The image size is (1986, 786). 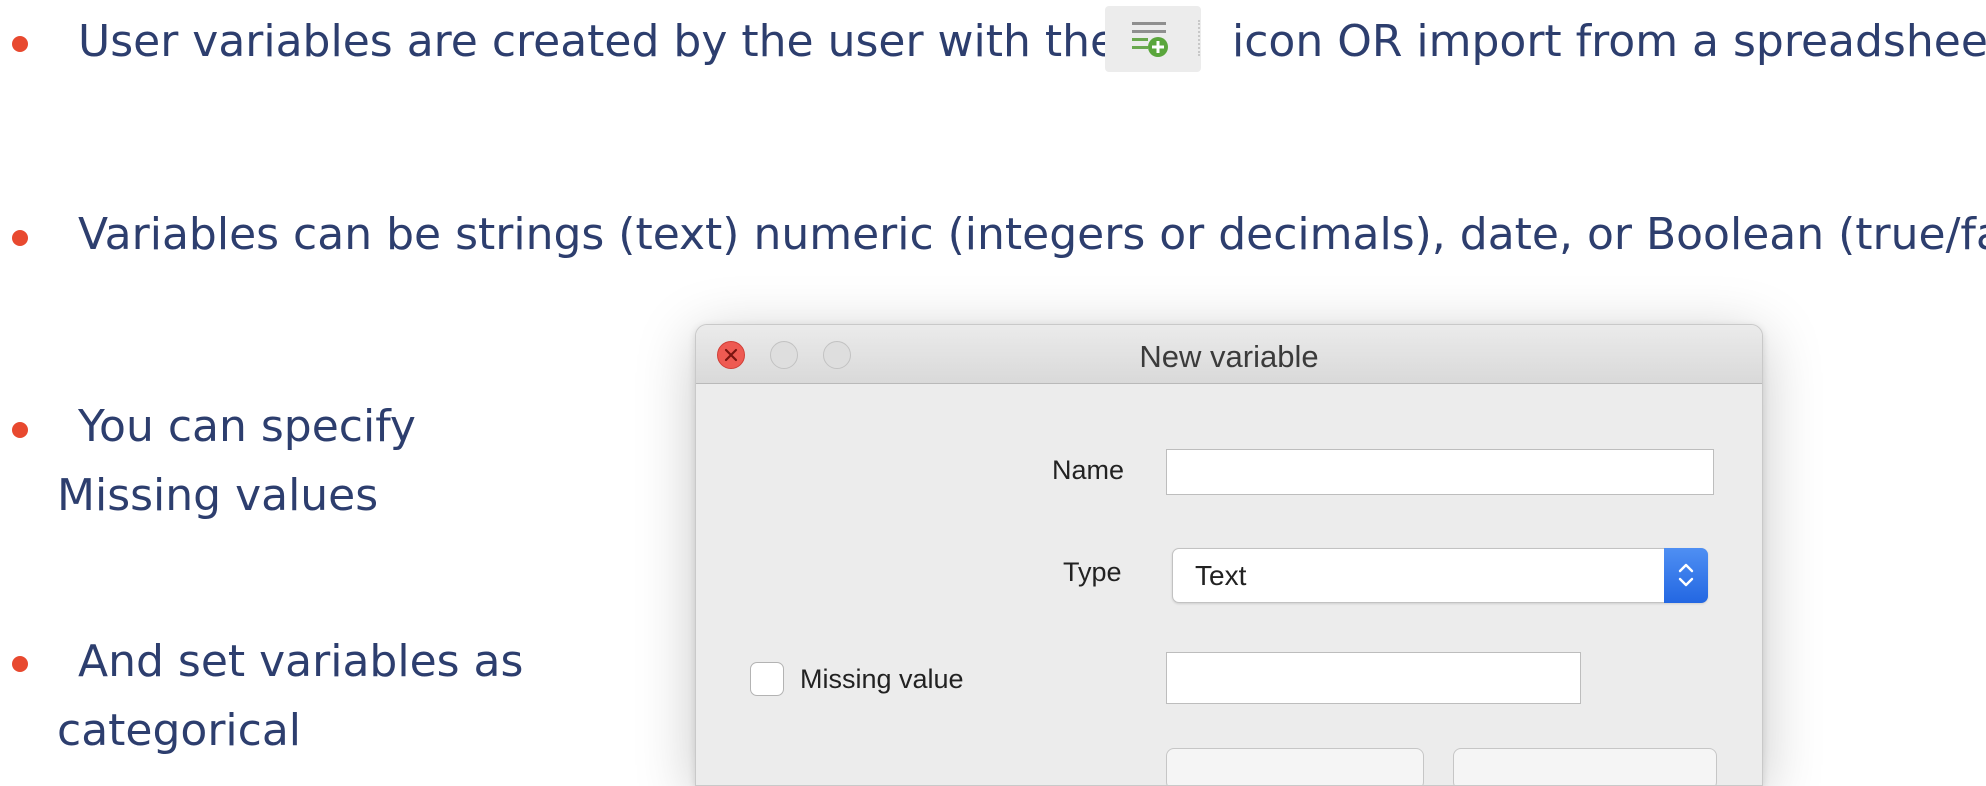 I want to click on toolbar-separator, so click(x=1199, y=38).